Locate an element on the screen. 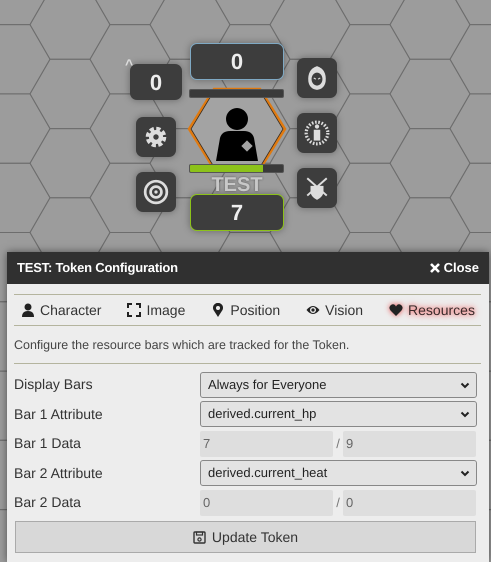  tab: Character is located at coordinates (61, 310).